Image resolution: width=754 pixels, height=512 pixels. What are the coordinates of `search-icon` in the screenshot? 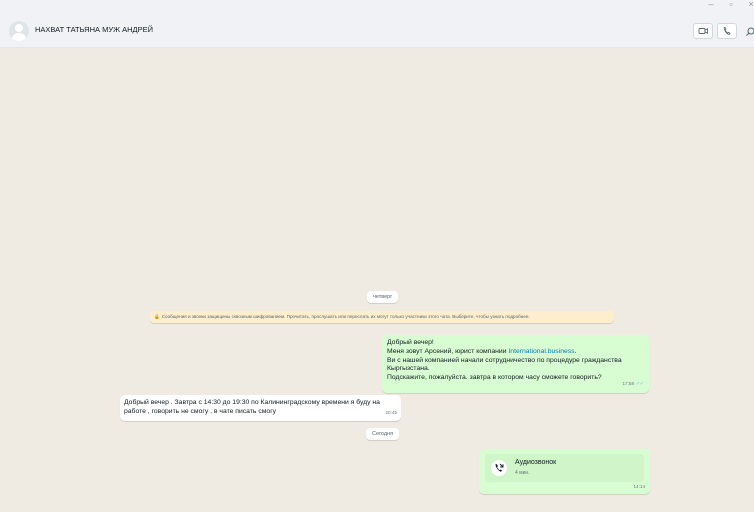 It's located at (749, 32).